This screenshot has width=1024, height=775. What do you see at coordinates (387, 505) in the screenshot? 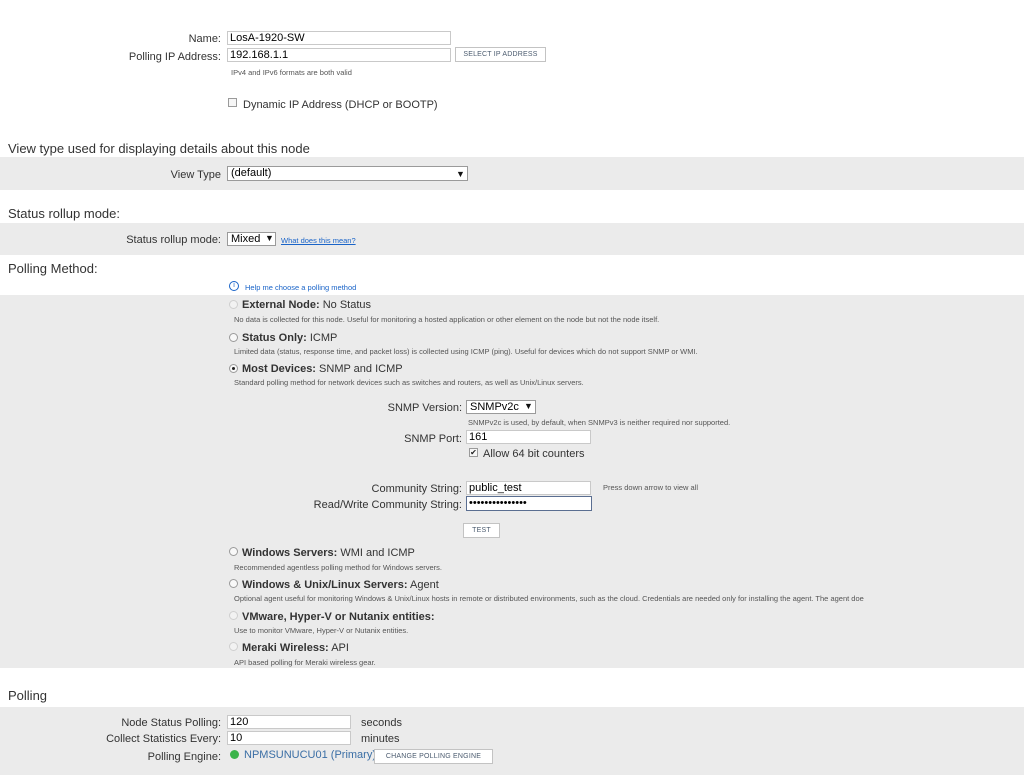
I see `rw-community-string-label: Read/Write Community String:` at bounding box center [387, 505].